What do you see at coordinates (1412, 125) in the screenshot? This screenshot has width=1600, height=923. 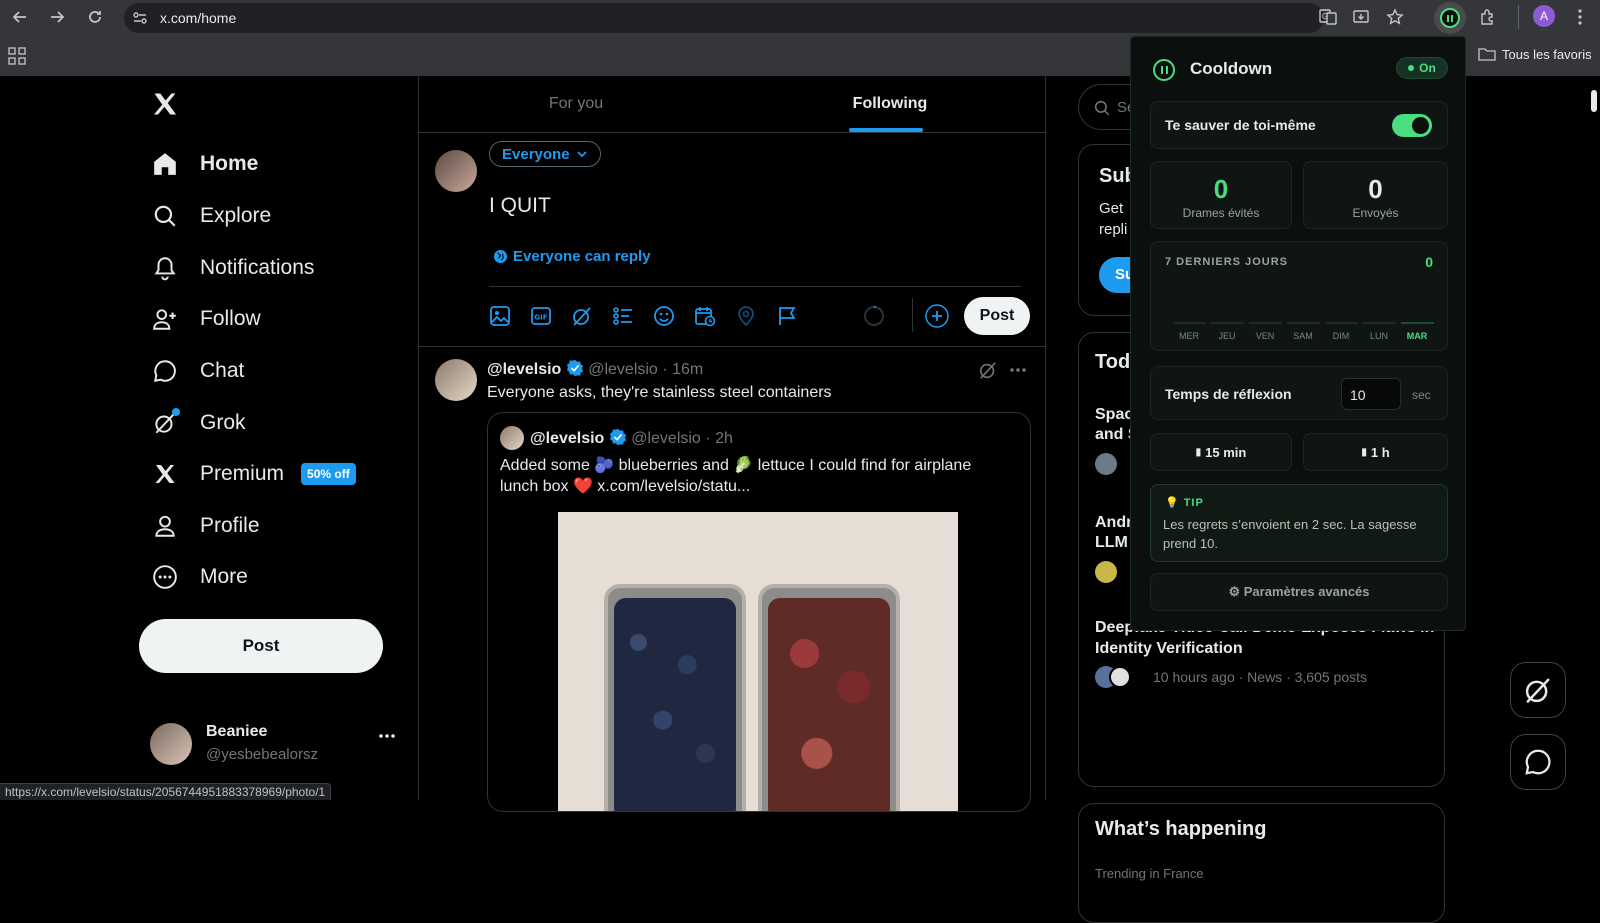 I see `protection-toggle` at bounding box center [1412, 125].